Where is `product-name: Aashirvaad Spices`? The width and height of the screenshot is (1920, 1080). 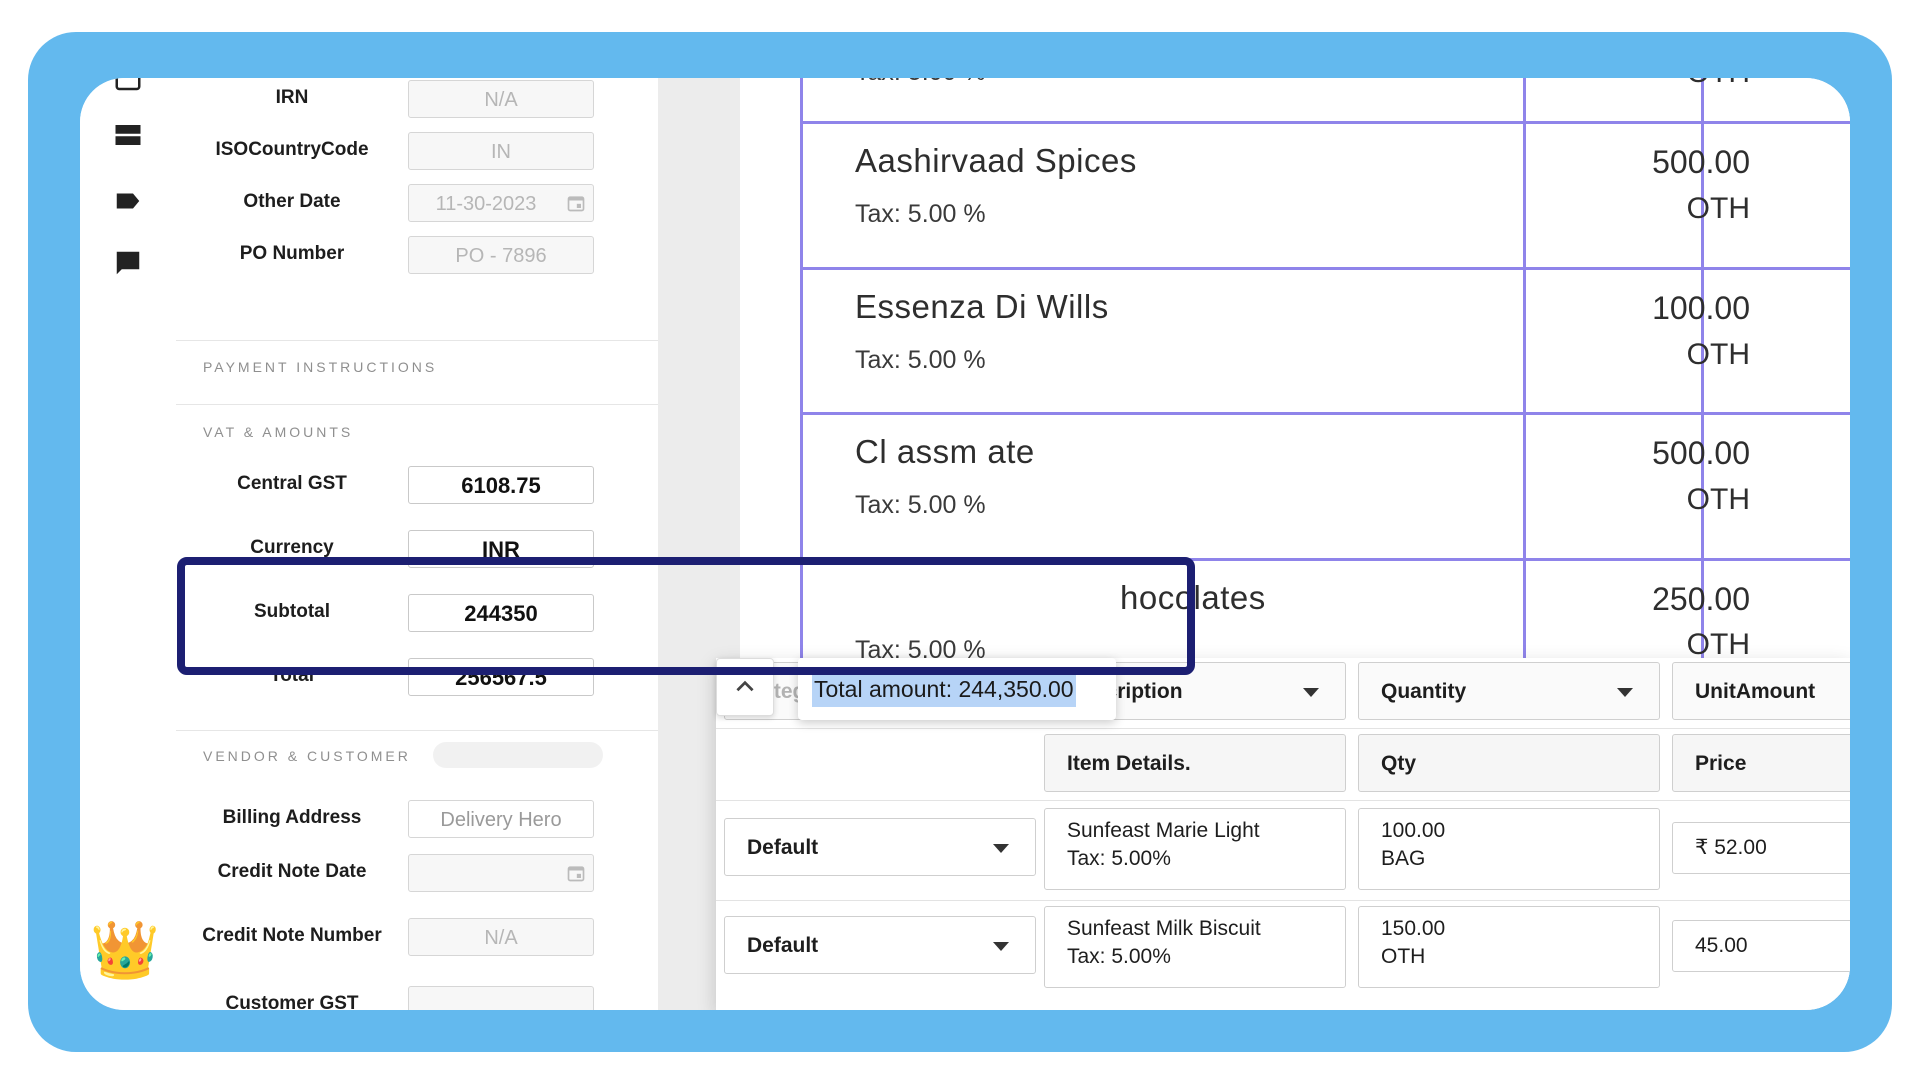 product-name: Aashirvaad Spices is located at coordinates (996, 160).